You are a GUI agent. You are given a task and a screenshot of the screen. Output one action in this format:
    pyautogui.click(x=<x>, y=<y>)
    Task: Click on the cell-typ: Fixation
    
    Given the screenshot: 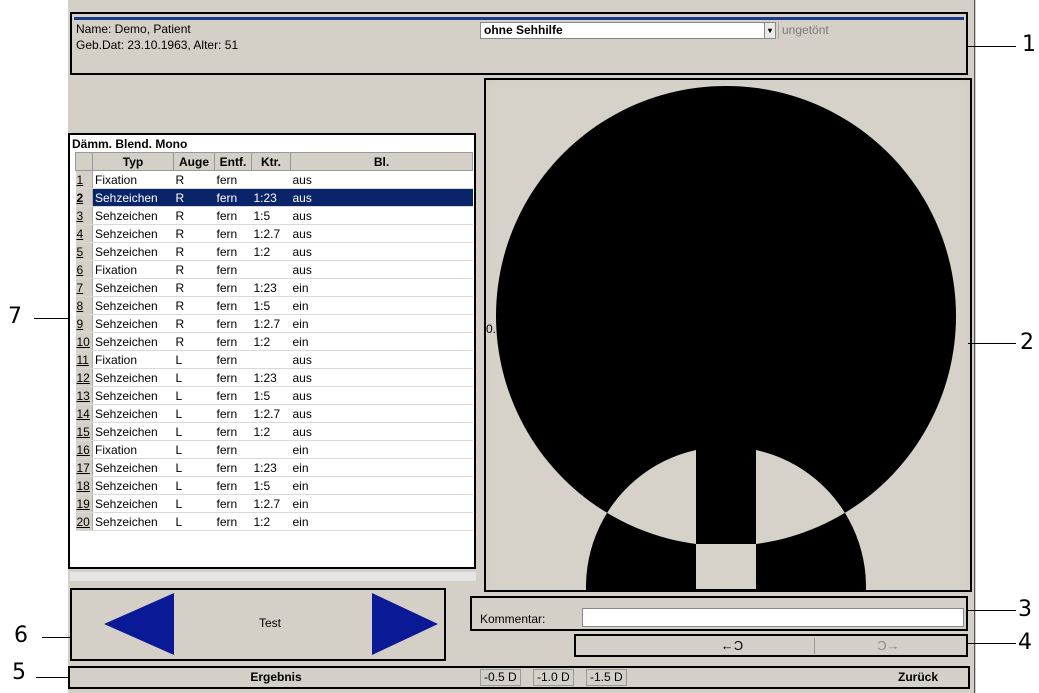 What is the action you would take?
    pyautogui.click(x=133, y=179)
    